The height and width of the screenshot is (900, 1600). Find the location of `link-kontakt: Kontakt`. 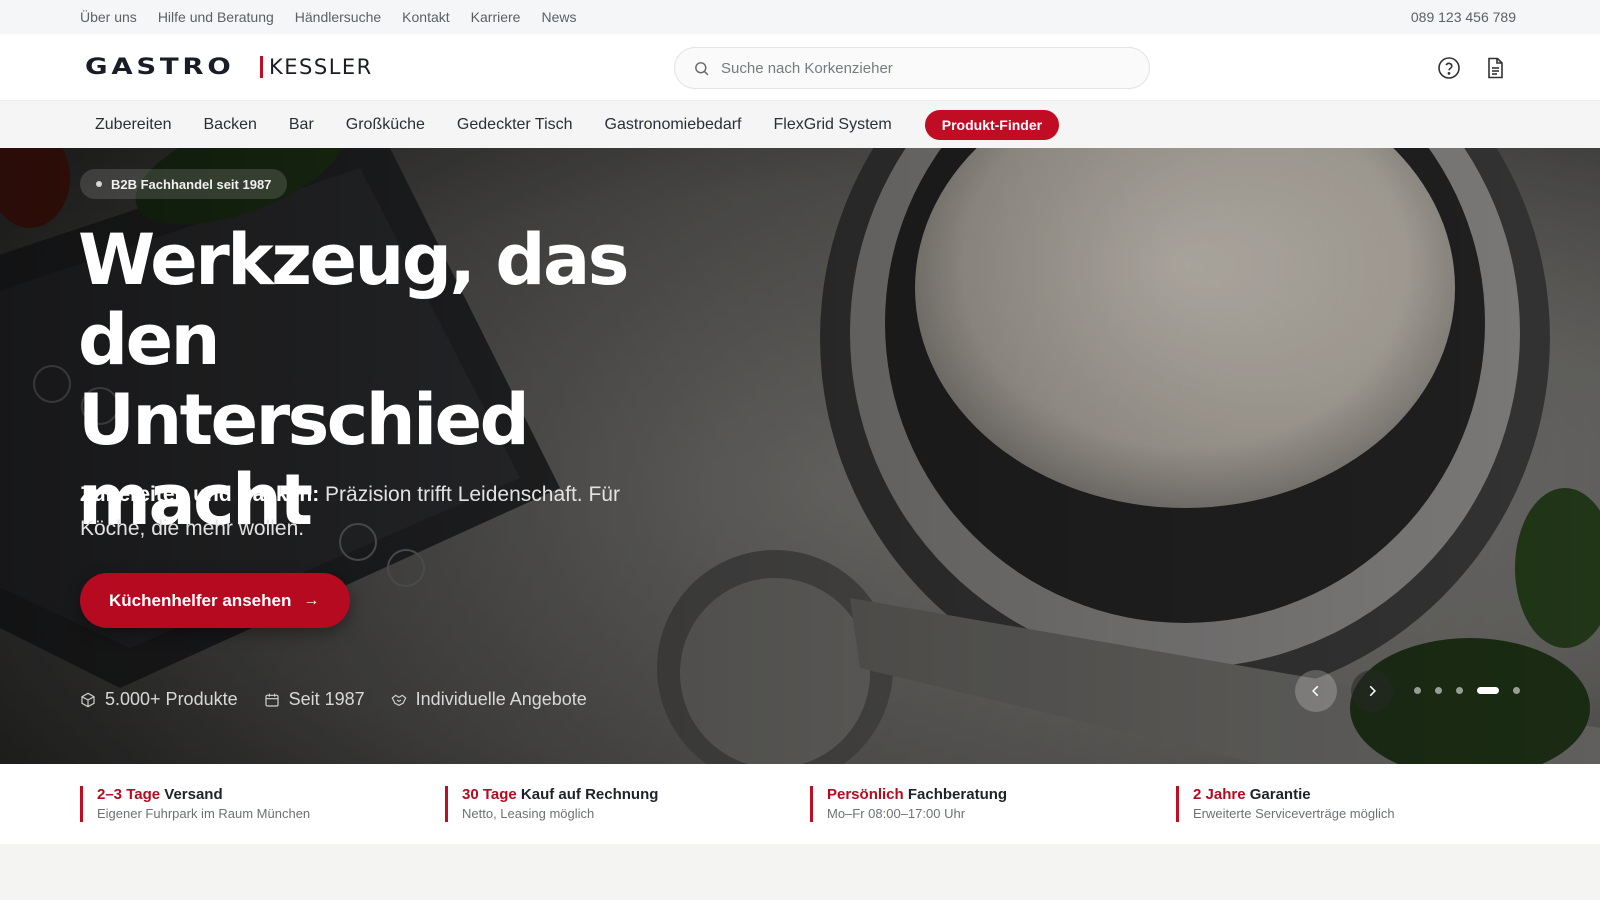

link-kontakt: Kontakt is located at coordinates (425, 17).